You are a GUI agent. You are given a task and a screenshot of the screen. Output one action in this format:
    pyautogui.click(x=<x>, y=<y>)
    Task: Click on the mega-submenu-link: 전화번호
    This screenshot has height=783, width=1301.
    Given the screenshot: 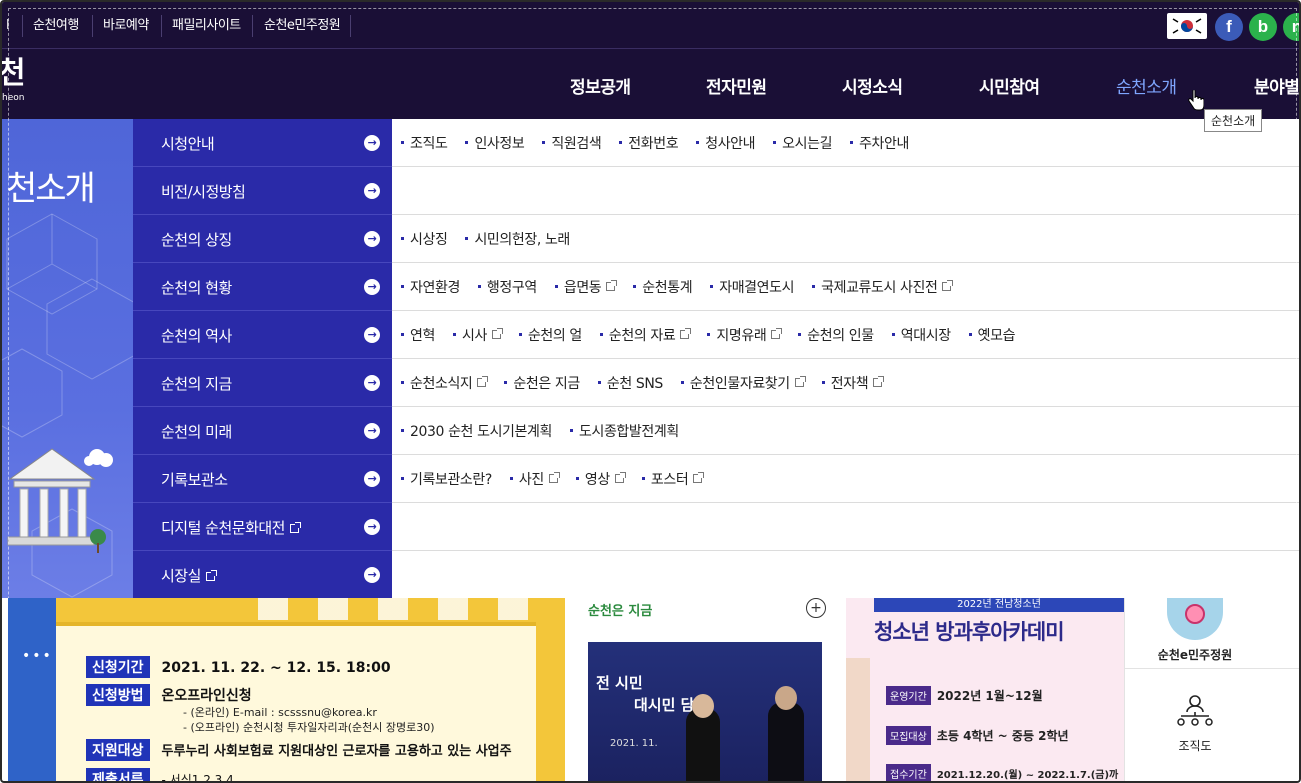 What is the action you would take?
    pyautogui.click(x=648, y=143)
    